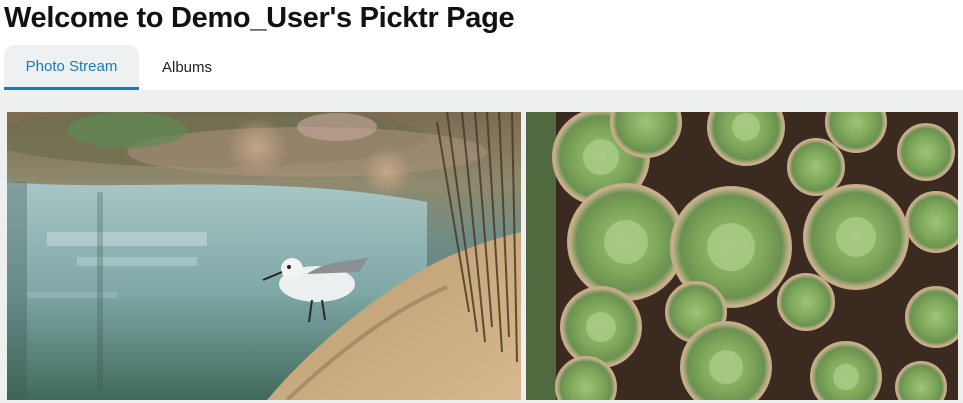 The height and width of the screenshot is (403, 963). Describe the element at coordinates (187, 67) in the screenshot. I see `tab-albums: Albums` at that location.